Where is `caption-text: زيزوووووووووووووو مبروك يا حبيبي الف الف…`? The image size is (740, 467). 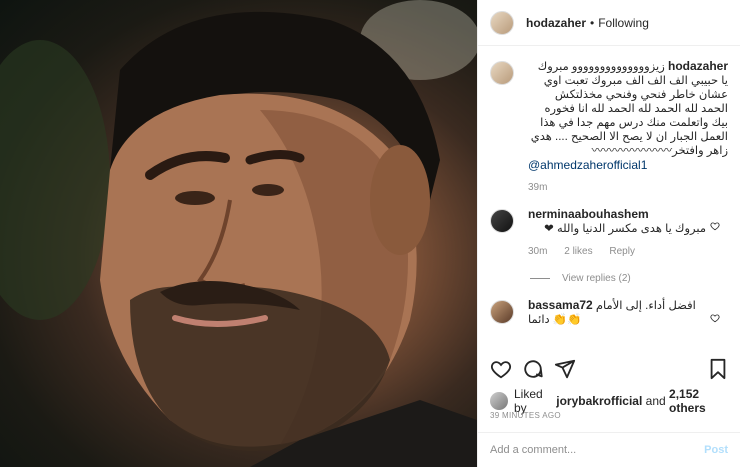
caption-text: زيزوووووووووووووو مبروك يا حبيبي الف الف… is located at coordinates (629, 109).